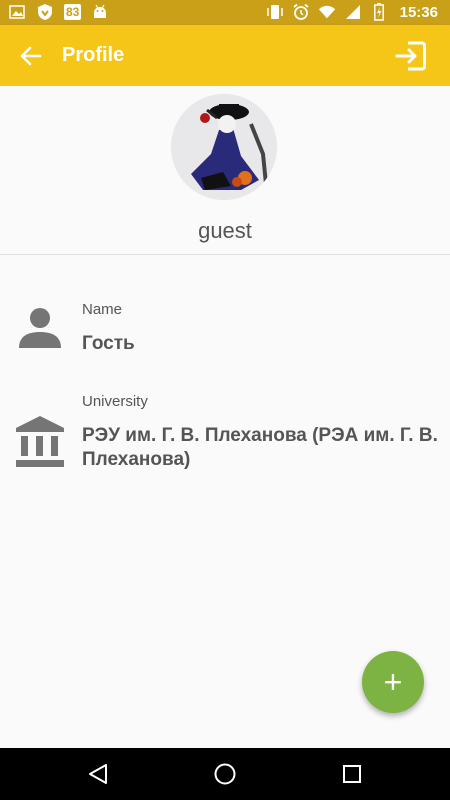  I want to click on android-icon, so click(100, 12).